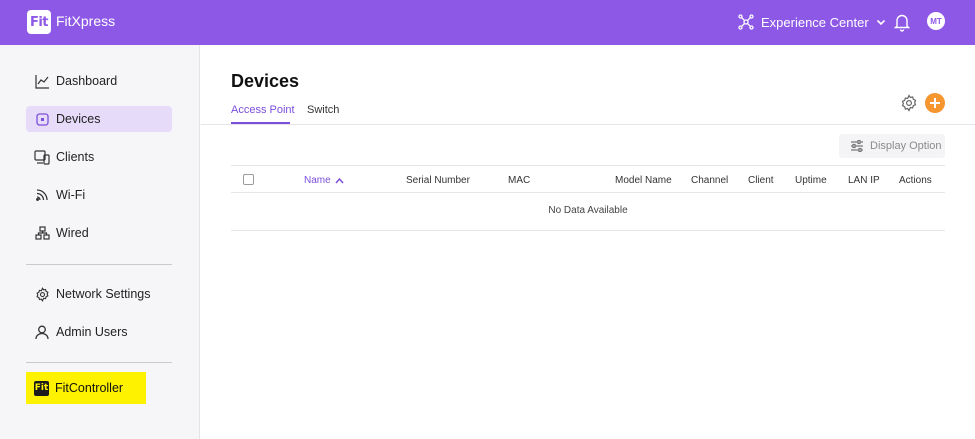 The image size is (975, 439). I want to click on display-option-button: Display Option, so click(892, 146).